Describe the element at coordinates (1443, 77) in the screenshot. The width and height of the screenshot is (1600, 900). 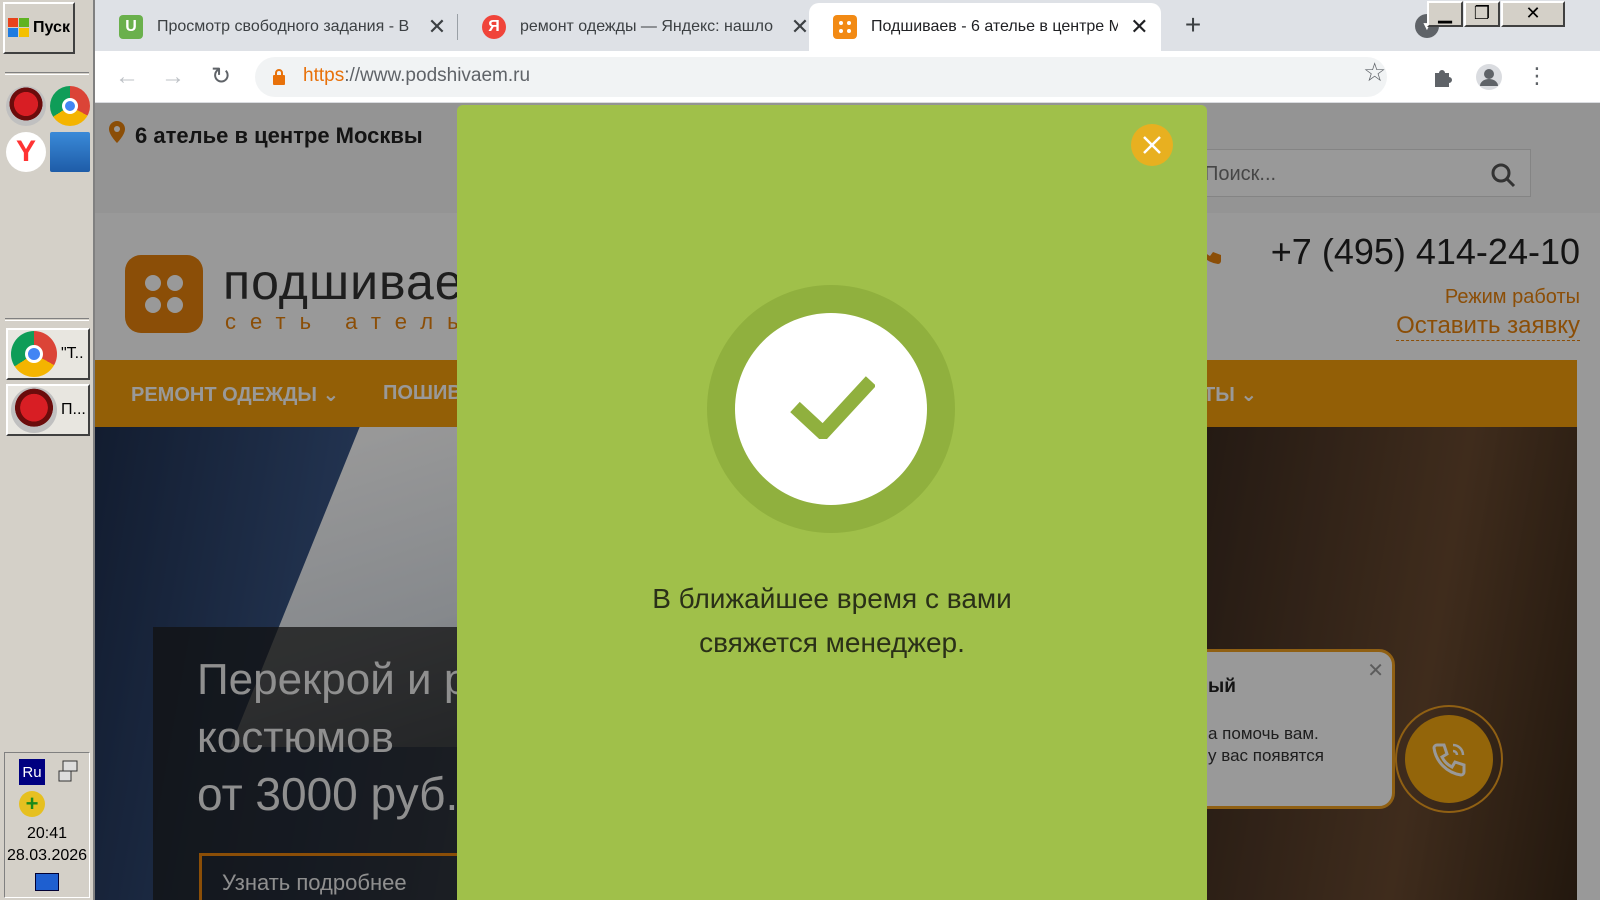
I see `extensions-puzzle-icon` at that location.